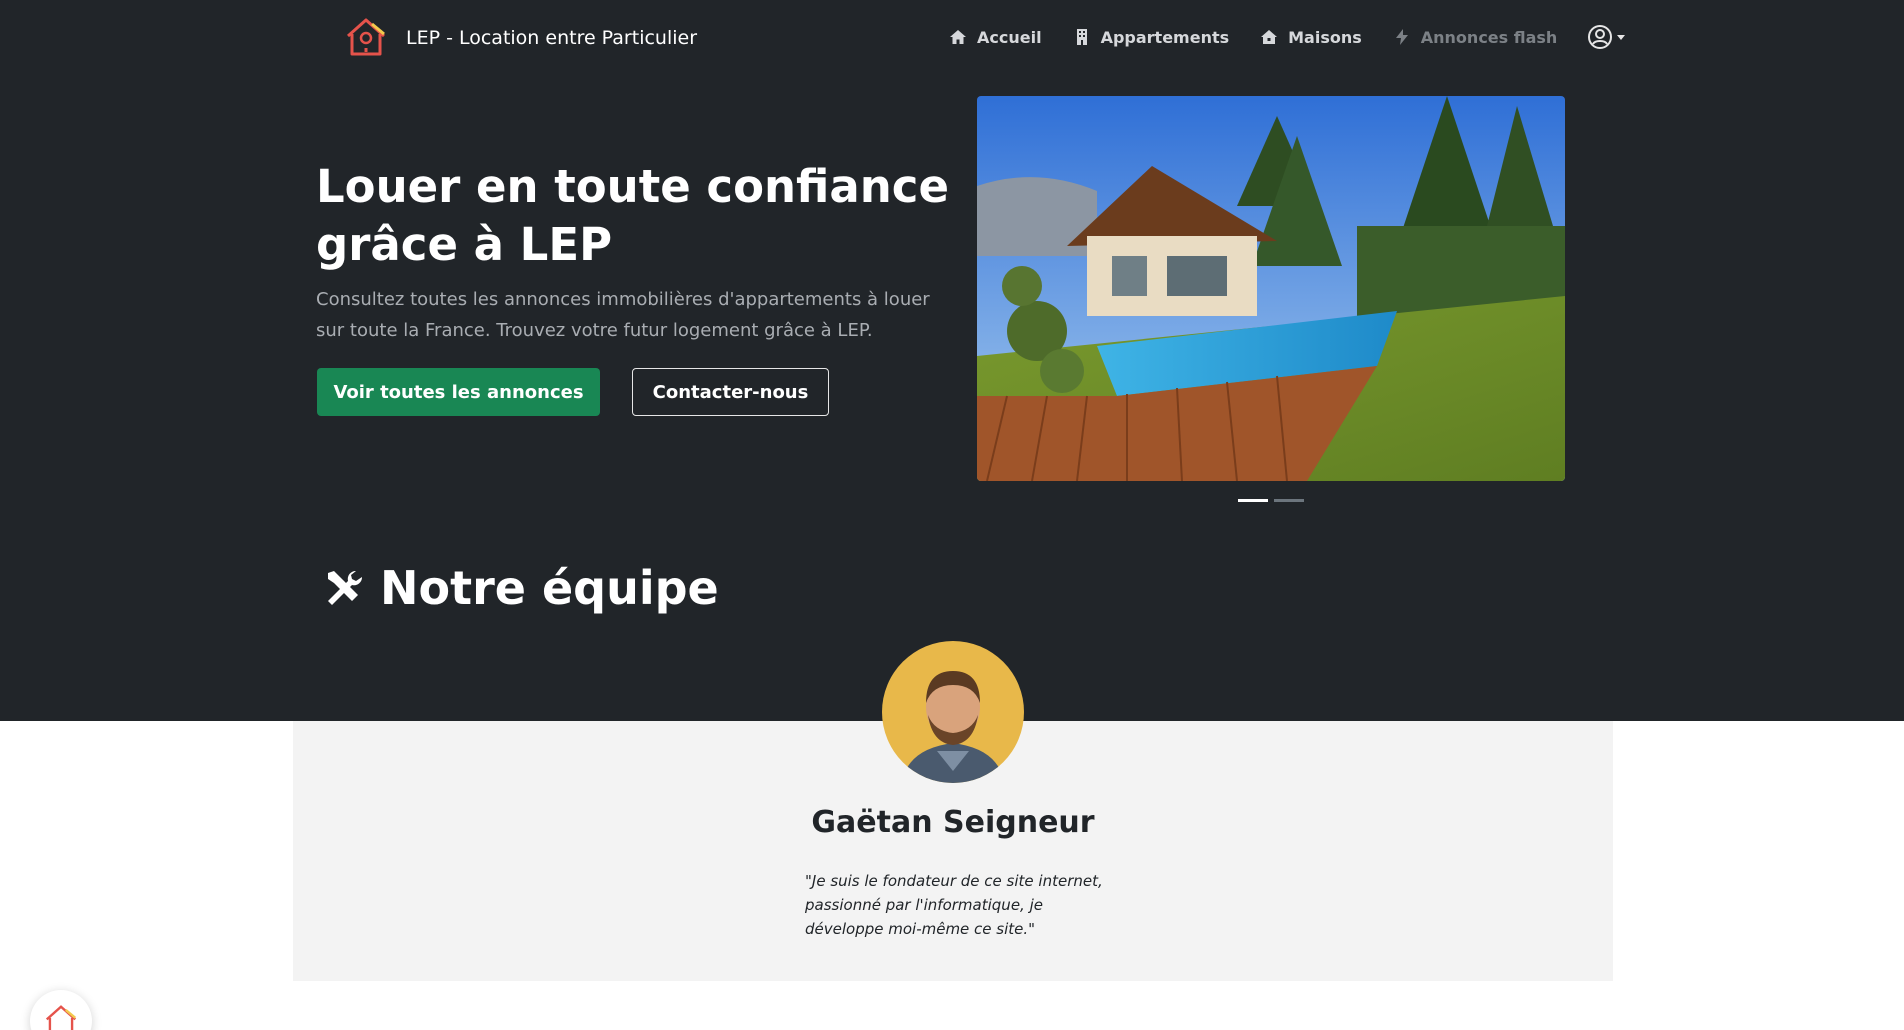 This screenshot has height=1030, width=1904. Describe the element at coordinates (458, 392) in the screenshot. I see `view-all-listings-button: Voir toutes les annonces` at that location.